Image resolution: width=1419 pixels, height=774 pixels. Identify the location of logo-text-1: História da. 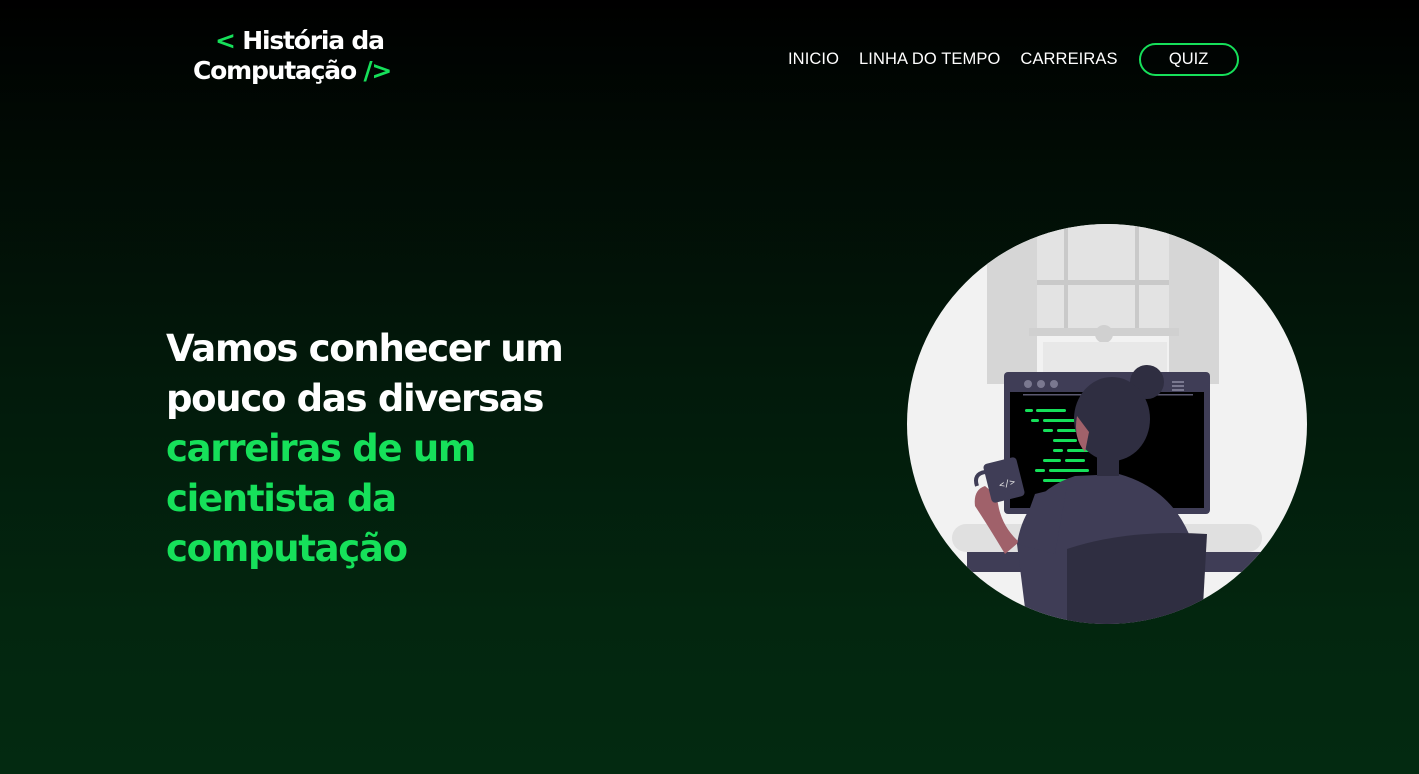
(313, 40).